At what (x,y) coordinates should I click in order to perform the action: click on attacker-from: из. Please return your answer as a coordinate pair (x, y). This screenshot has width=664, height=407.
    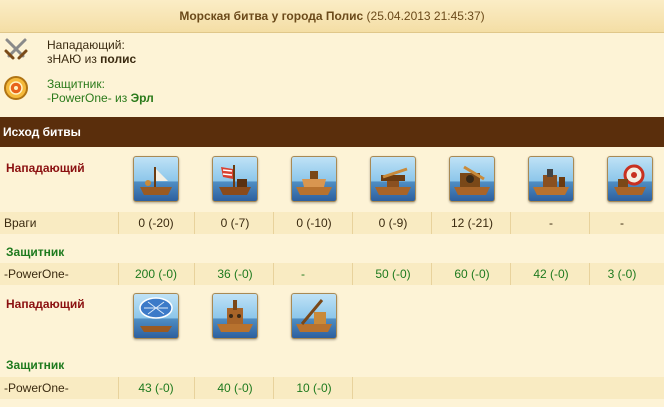
    Looking at the image, I should click on (91, 59).